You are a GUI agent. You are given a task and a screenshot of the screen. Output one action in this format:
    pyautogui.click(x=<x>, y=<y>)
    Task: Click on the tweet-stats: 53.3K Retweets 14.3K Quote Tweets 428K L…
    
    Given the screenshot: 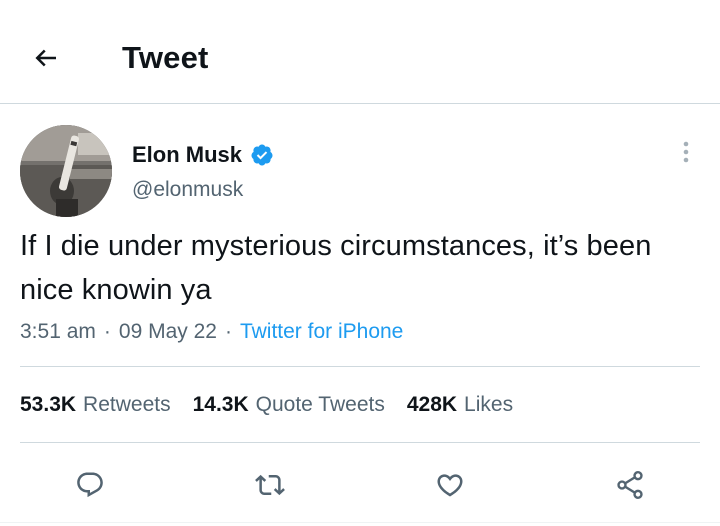 What is the action you would take?
    pyautogui.click(x=277, y=405)
    